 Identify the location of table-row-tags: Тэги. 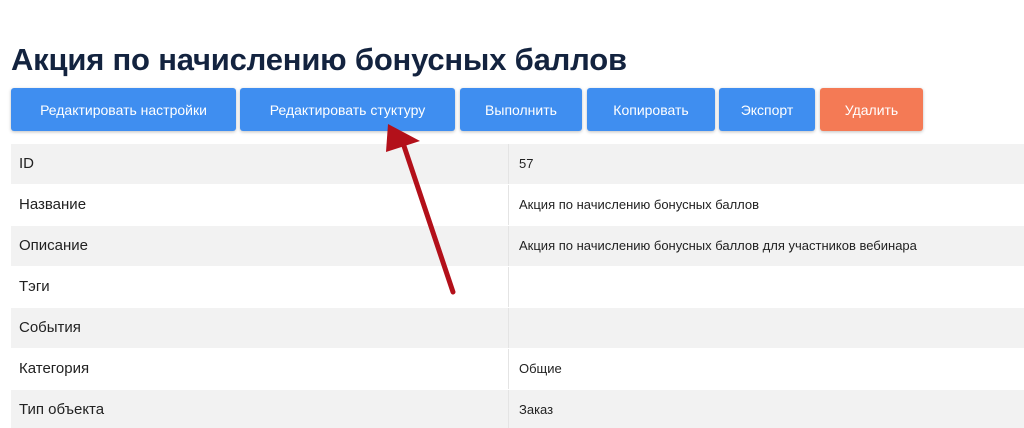
(517, 287).